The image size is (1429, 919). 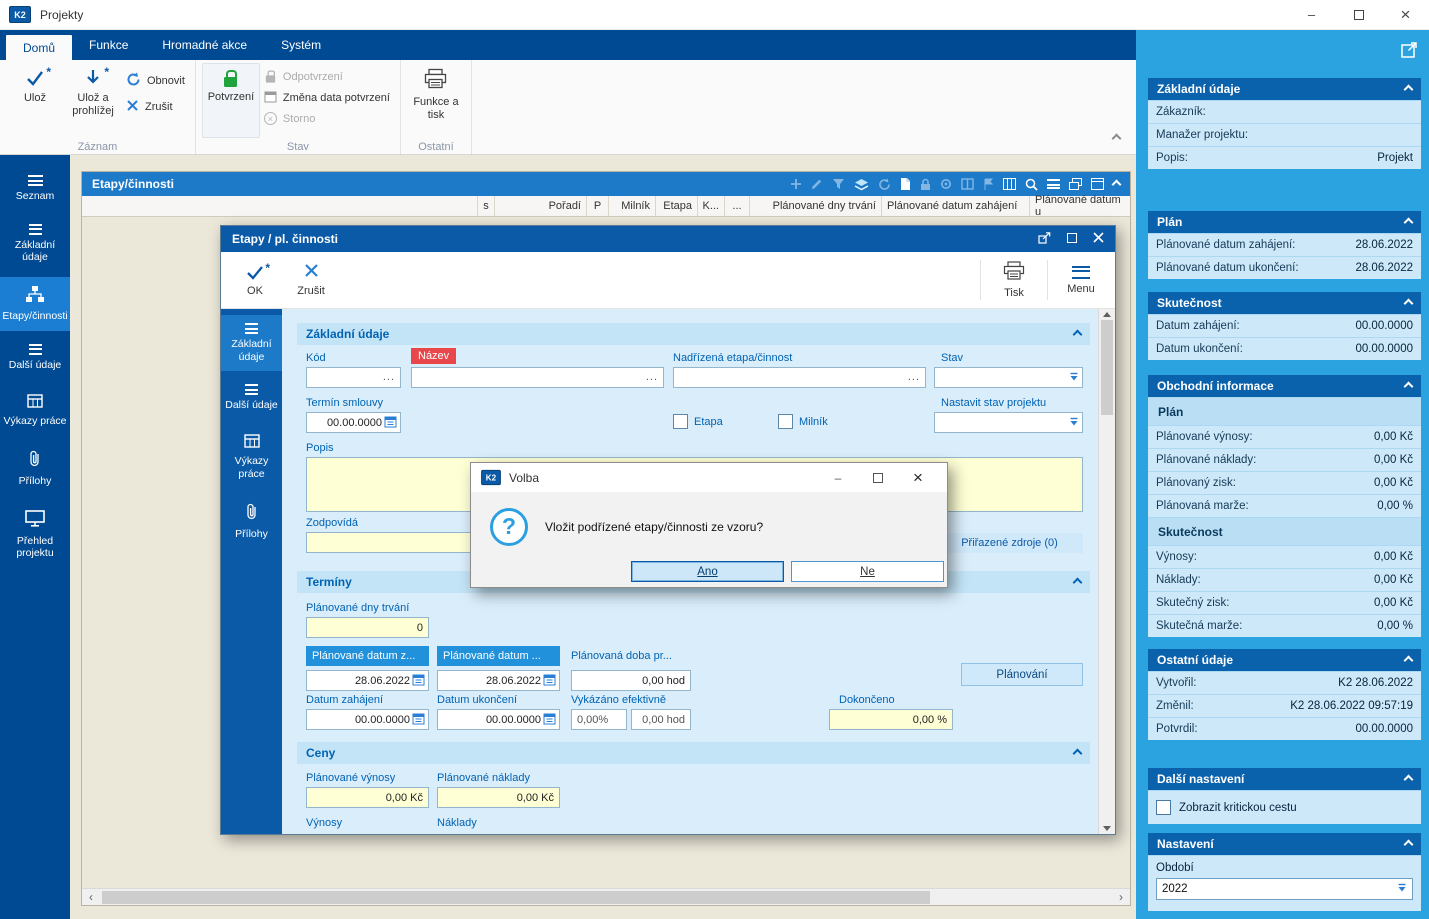 I want to click on panel-collapse-button, so click(x=1116, y=184).